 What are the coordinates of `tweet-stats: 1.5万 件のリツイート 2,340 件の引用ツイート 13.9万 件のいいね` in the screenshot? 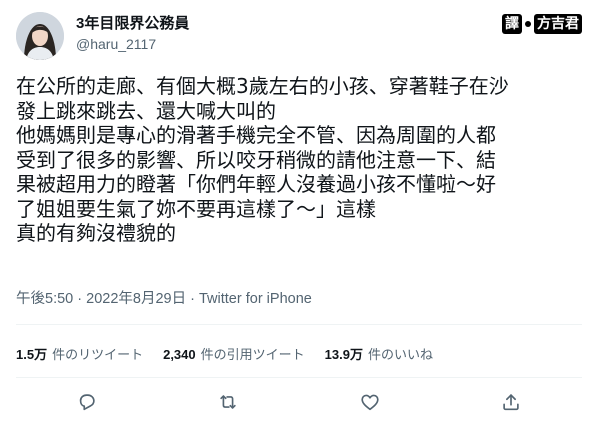 It's located at (224, 353).